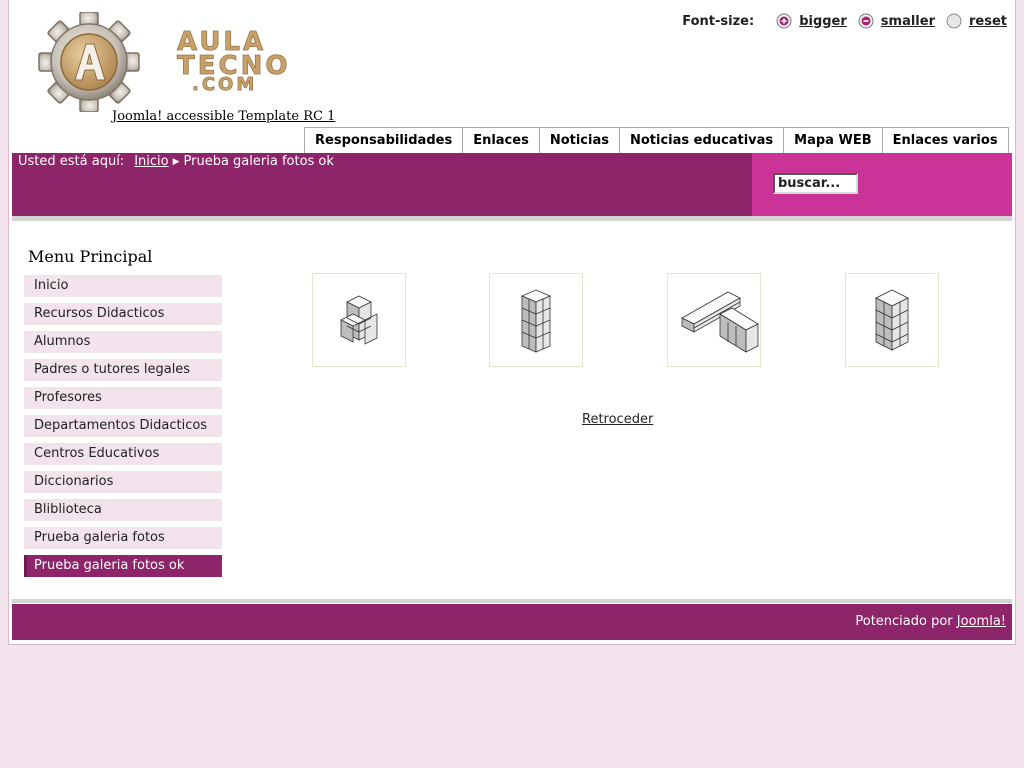  I want to click on menu-item-inicio: Inicio, so click(123, 286).